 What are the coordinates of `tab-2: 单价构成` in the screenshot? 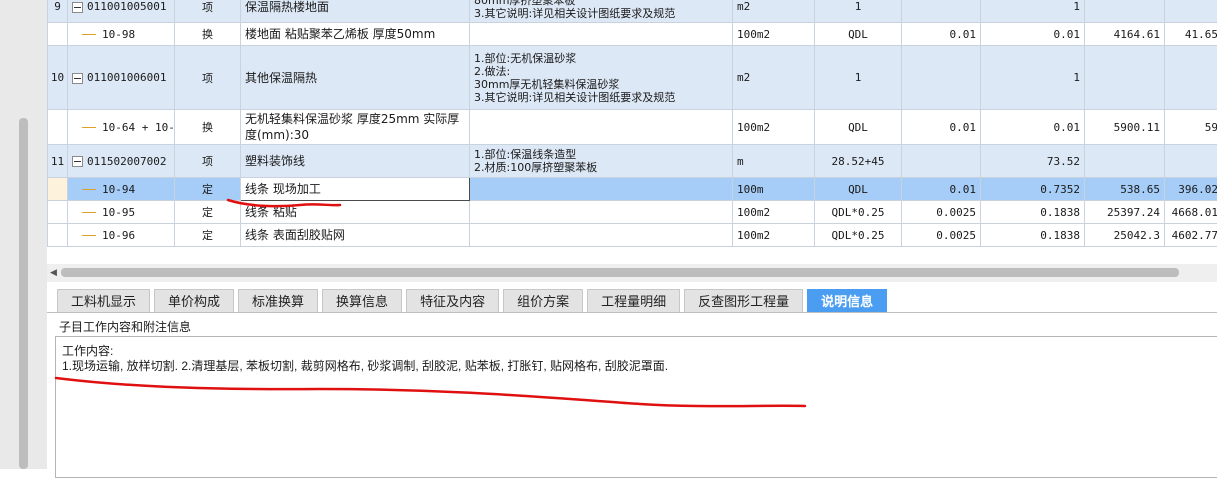 It's located at (194, 301).